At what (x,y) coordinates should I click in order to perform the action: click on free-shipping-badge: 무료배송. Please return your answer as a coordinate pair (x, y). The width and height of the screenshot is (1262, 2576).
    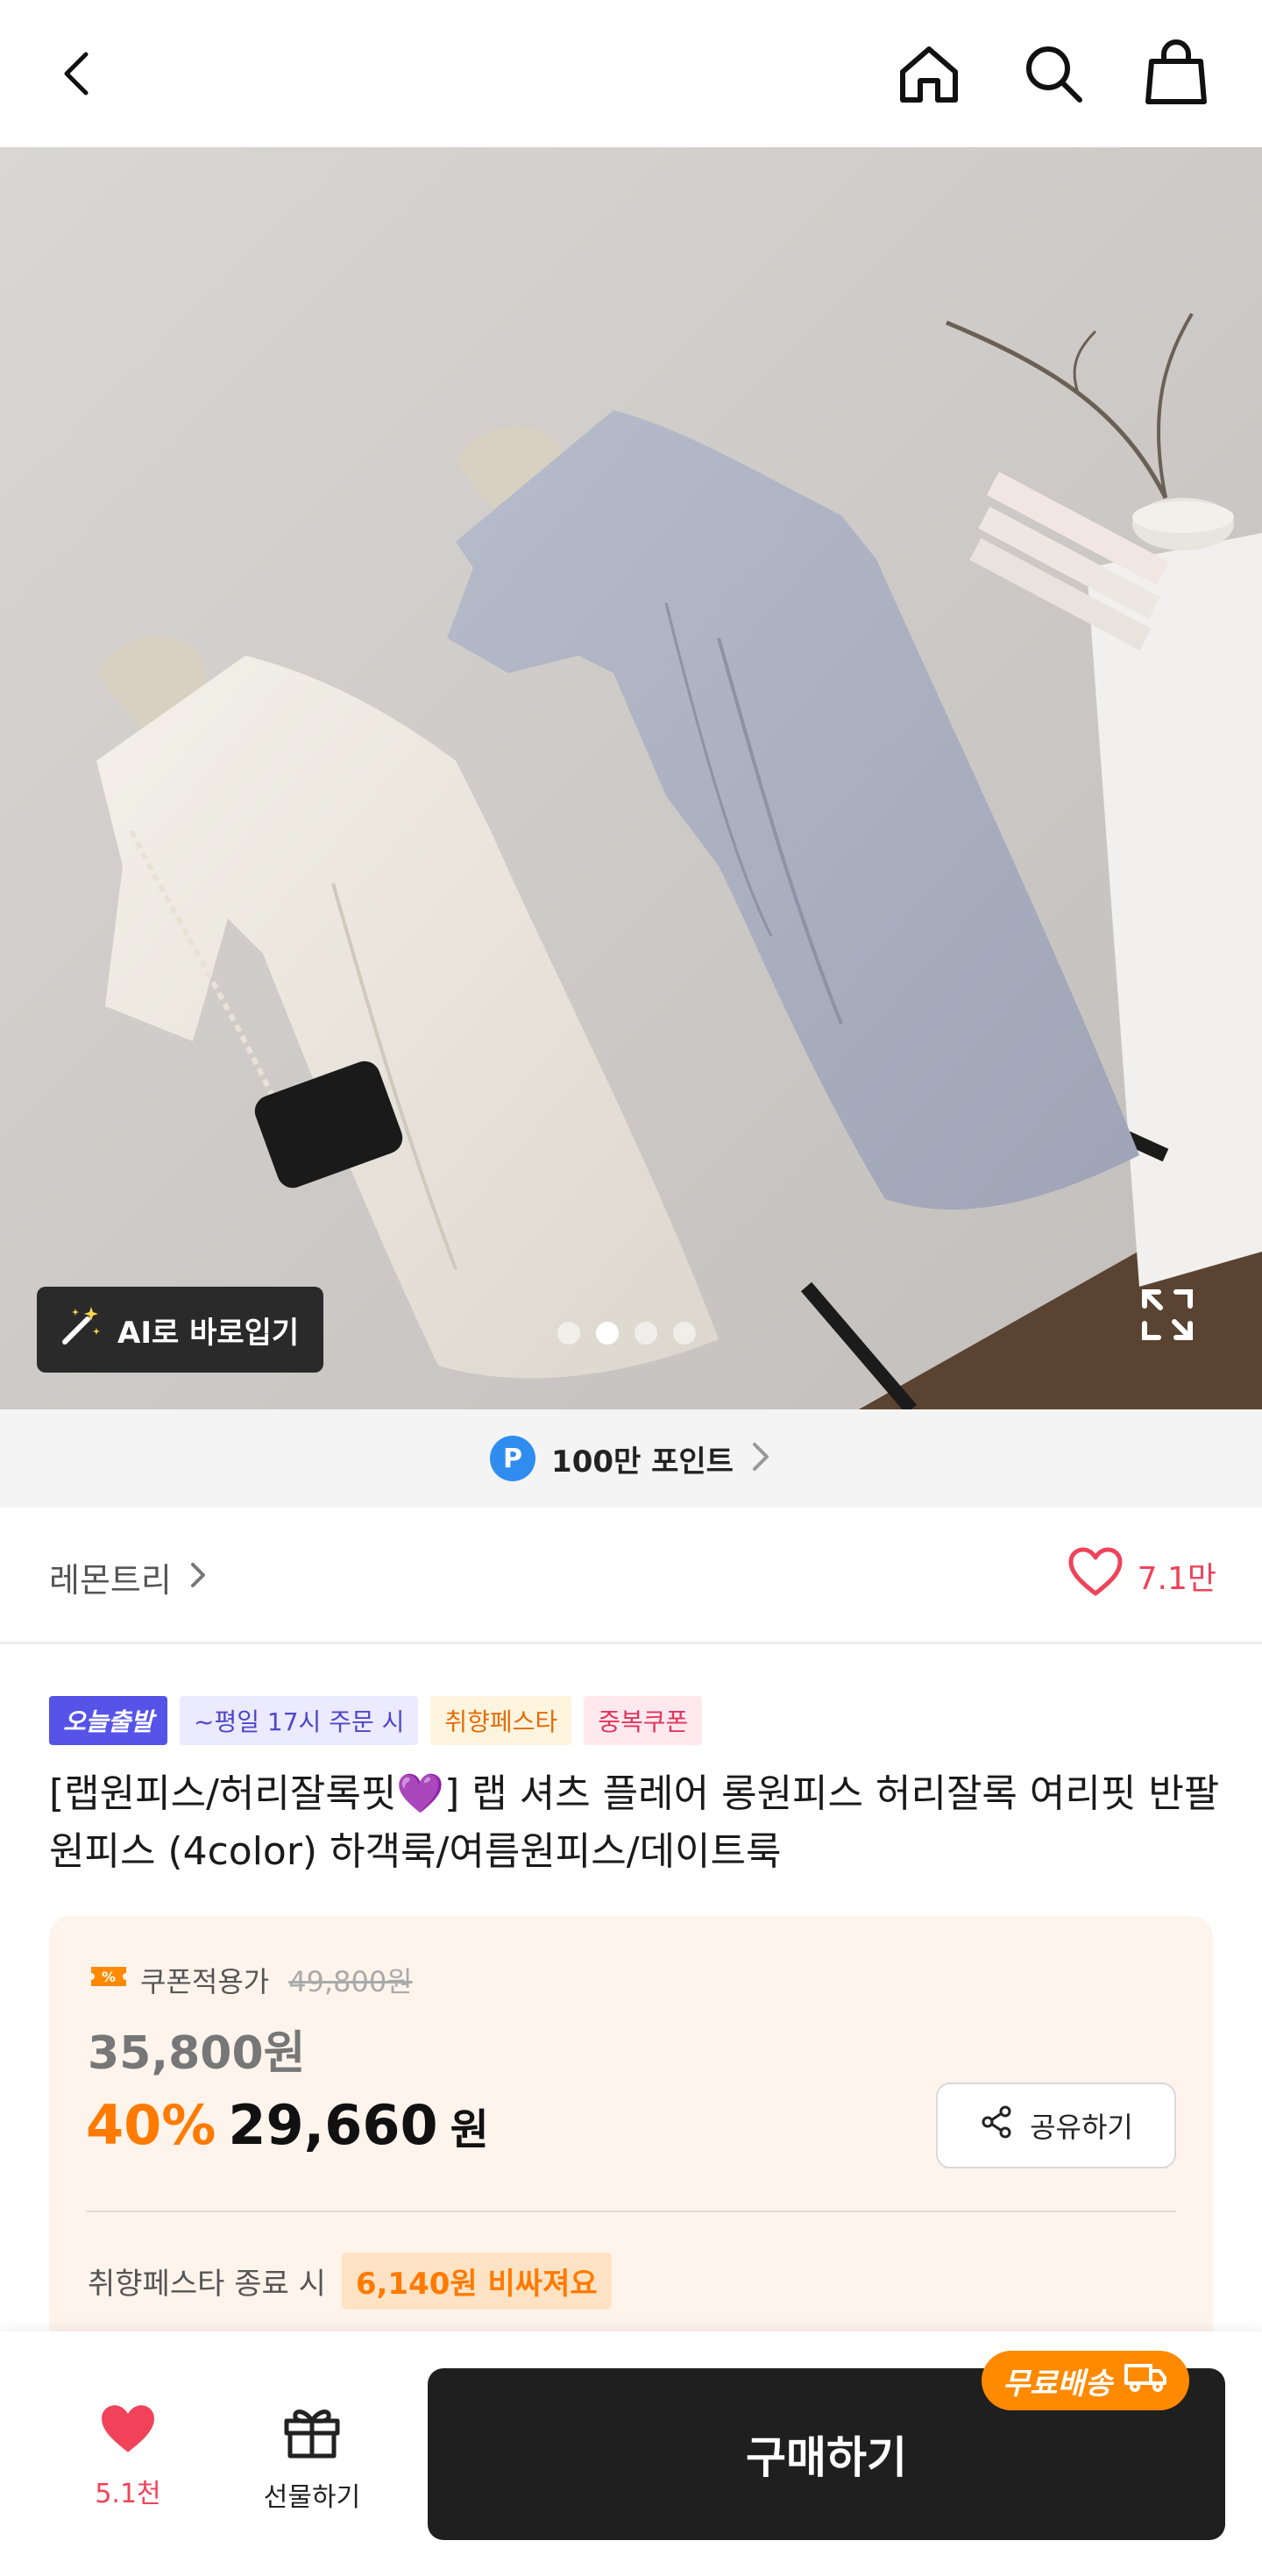
    Looking at the image, I should click on (1086, 2380).